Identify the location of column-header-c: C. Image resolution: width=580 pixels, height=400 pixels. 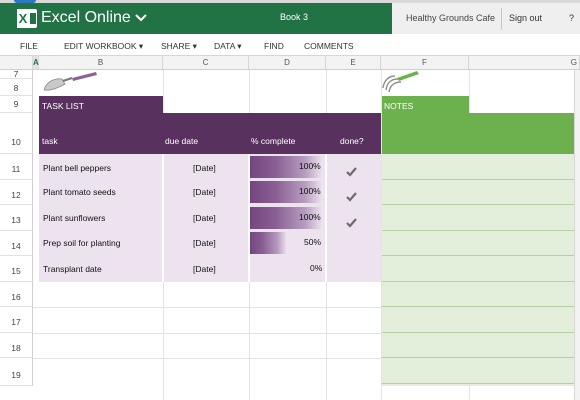
(206, 63).